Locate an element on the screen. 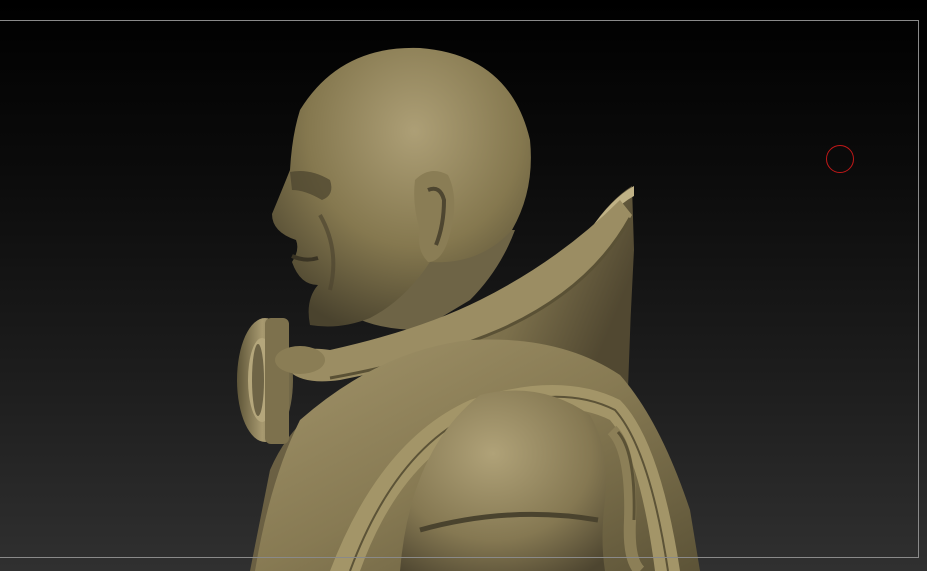  brush-circle-icon is located at coordinates (840, 159).